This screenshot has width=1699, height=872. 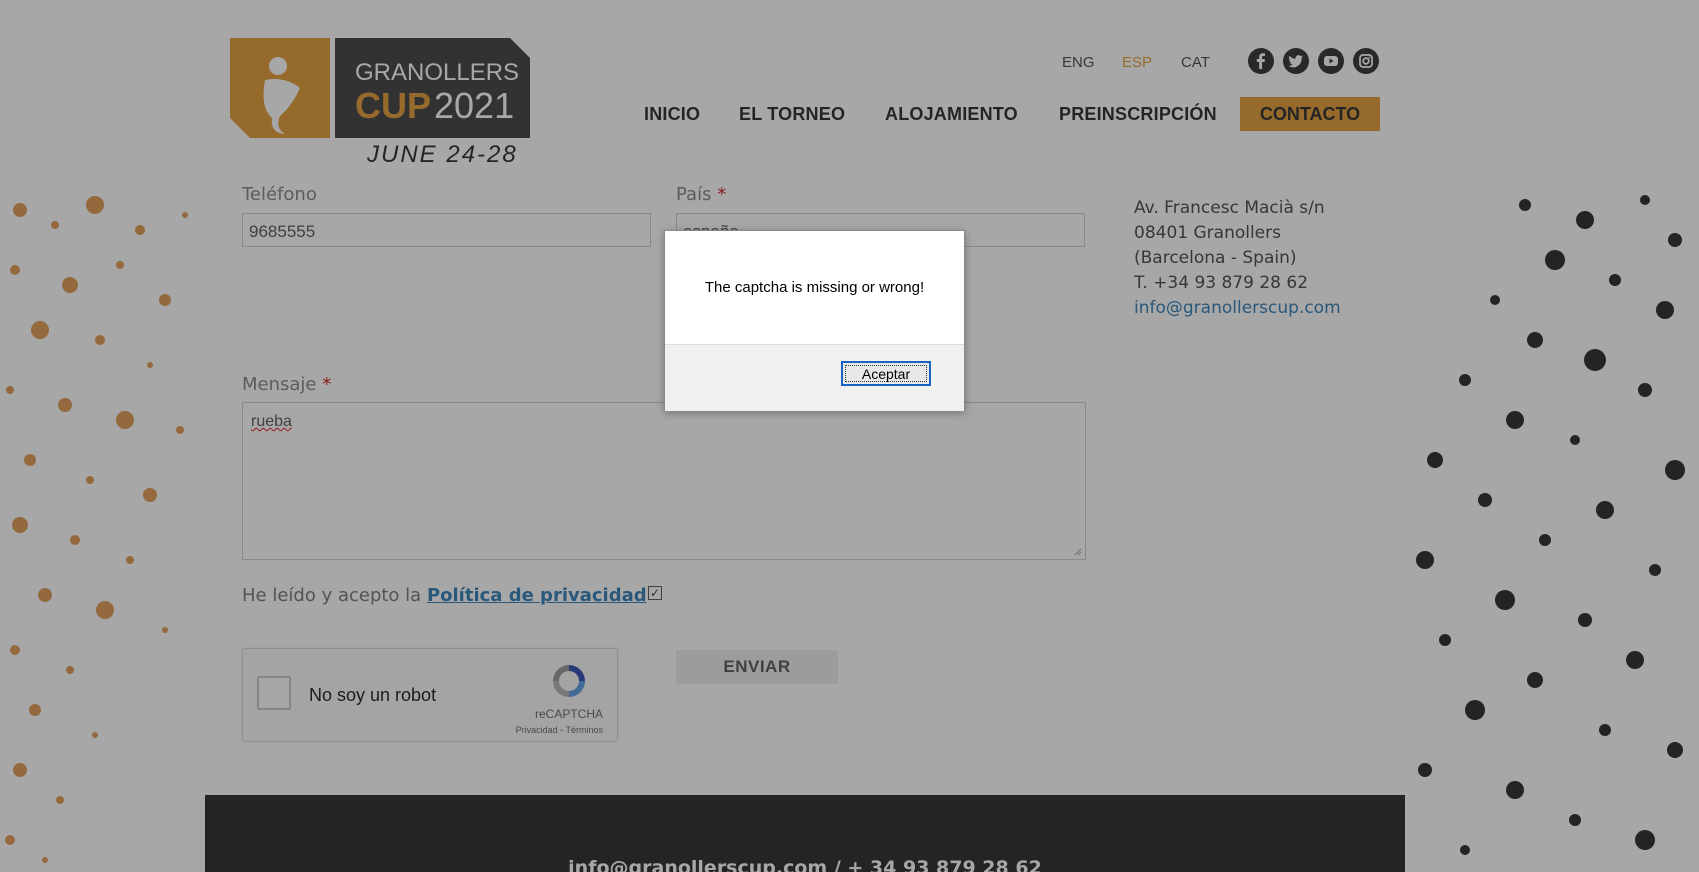 What do you see at coordinates (886, 373) in the screenshot?
I see `accept-button: Aceptar` at bounding box center [886, 373].